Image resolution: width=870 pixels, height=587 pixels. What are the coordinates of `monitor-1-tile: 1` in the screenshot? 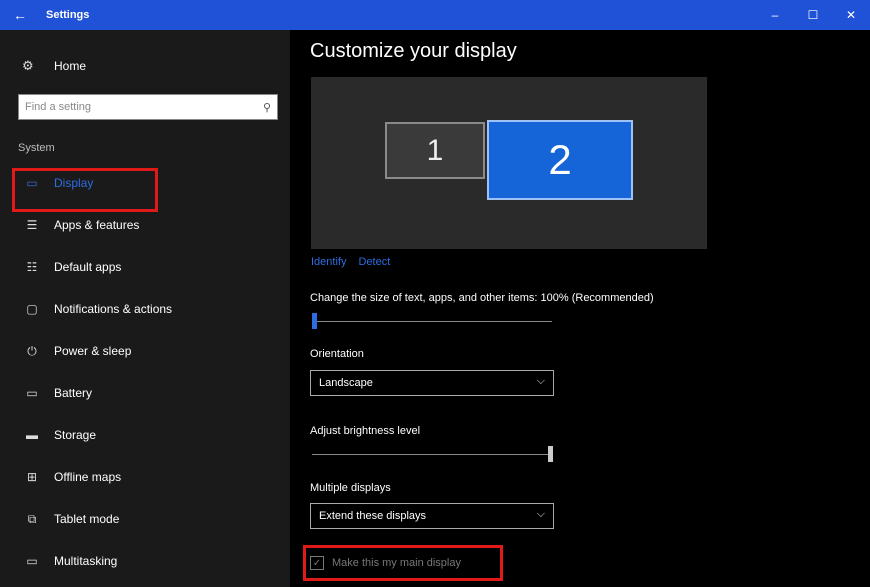 It's located at (435, 150).